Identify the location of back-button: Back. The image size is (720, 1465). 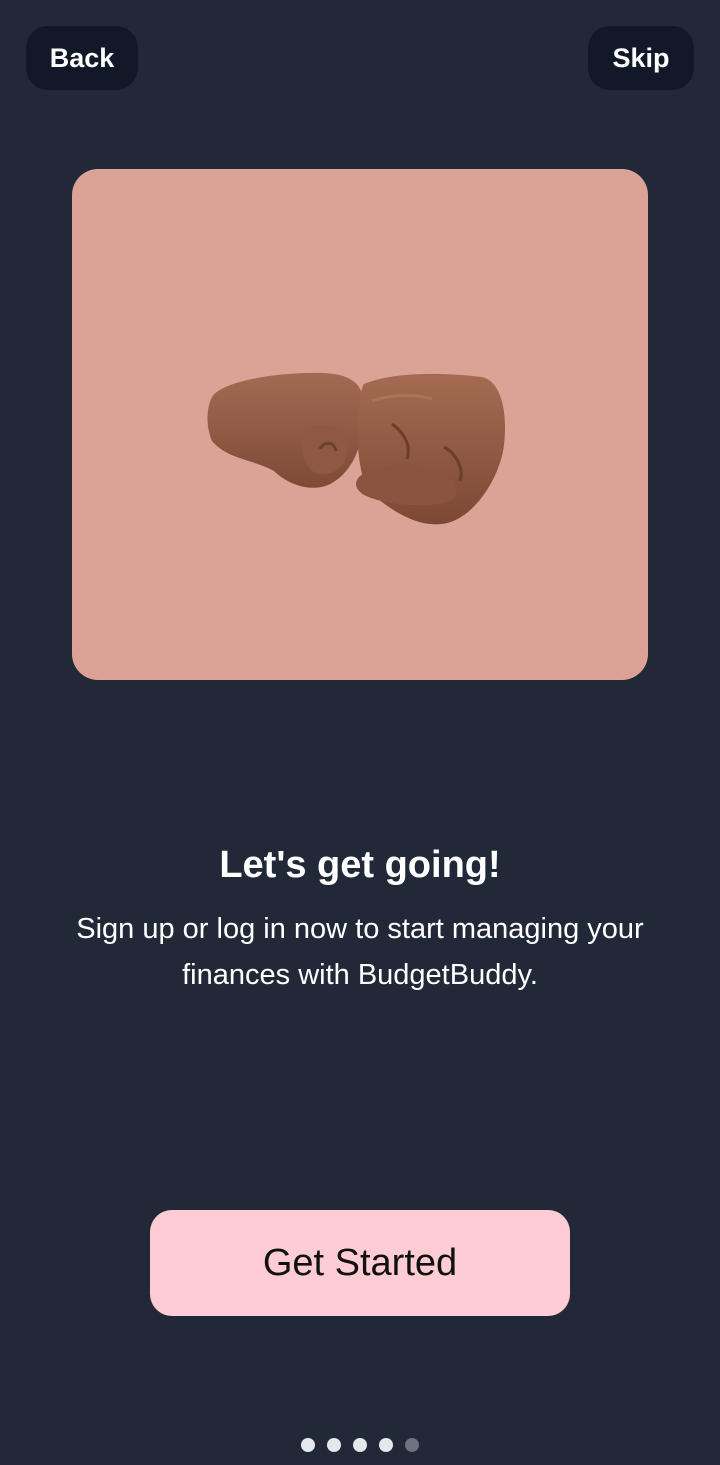
(82, 58).